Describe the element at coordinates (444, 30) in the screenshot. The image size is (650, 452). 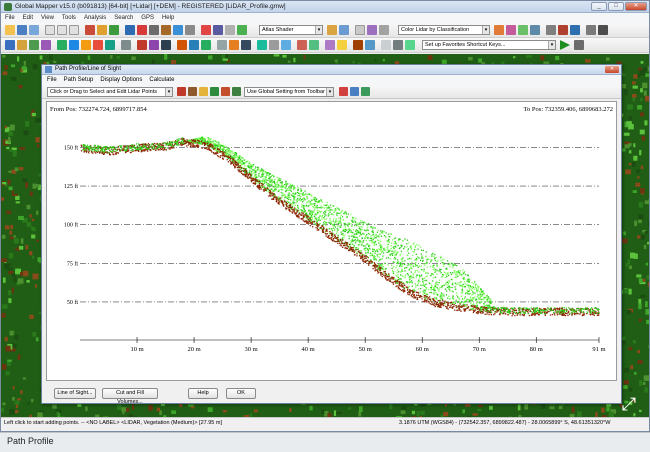
I see `color-lidar-select: Color Lidar by Classification ▾` at that location.